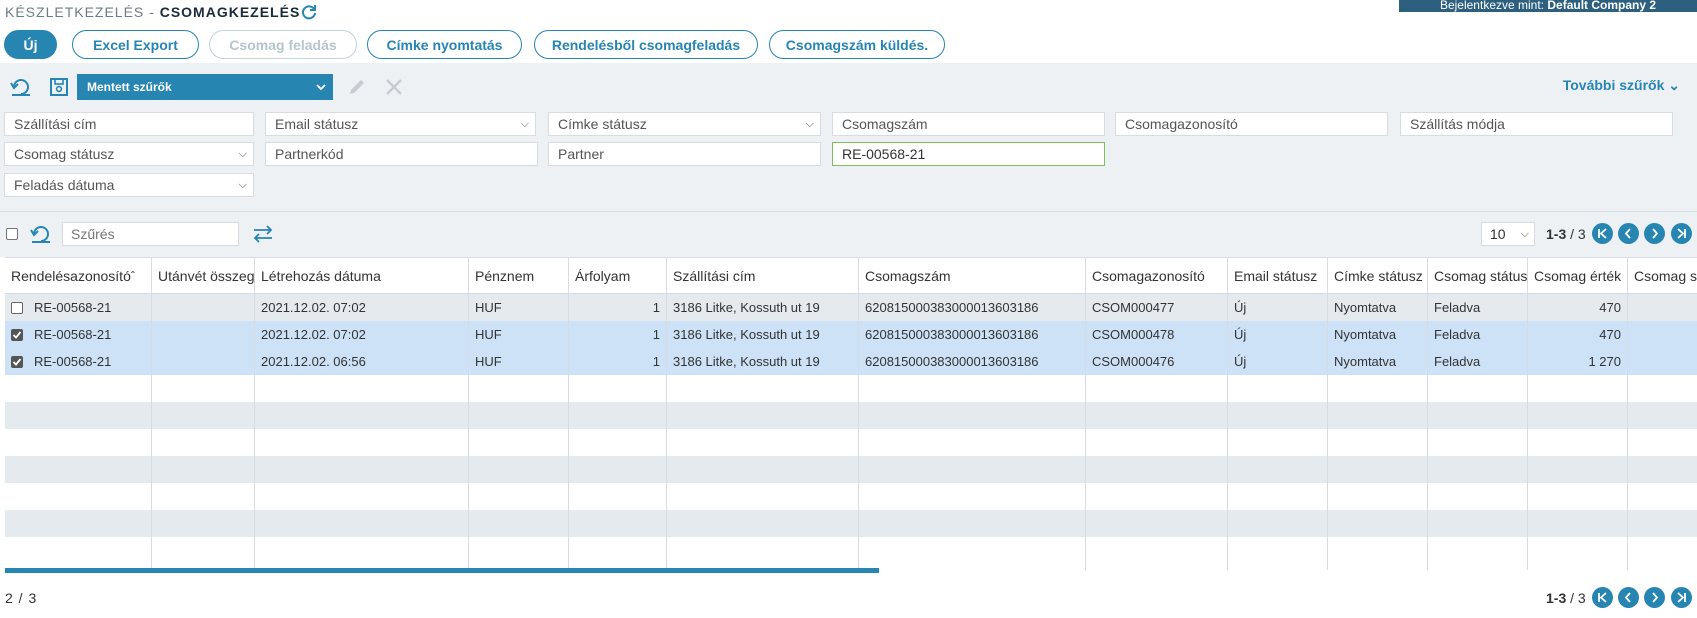 This screenshot has height=618, width=1697. I want to click on package-value-cell: 1 270, so click(1578, 361).